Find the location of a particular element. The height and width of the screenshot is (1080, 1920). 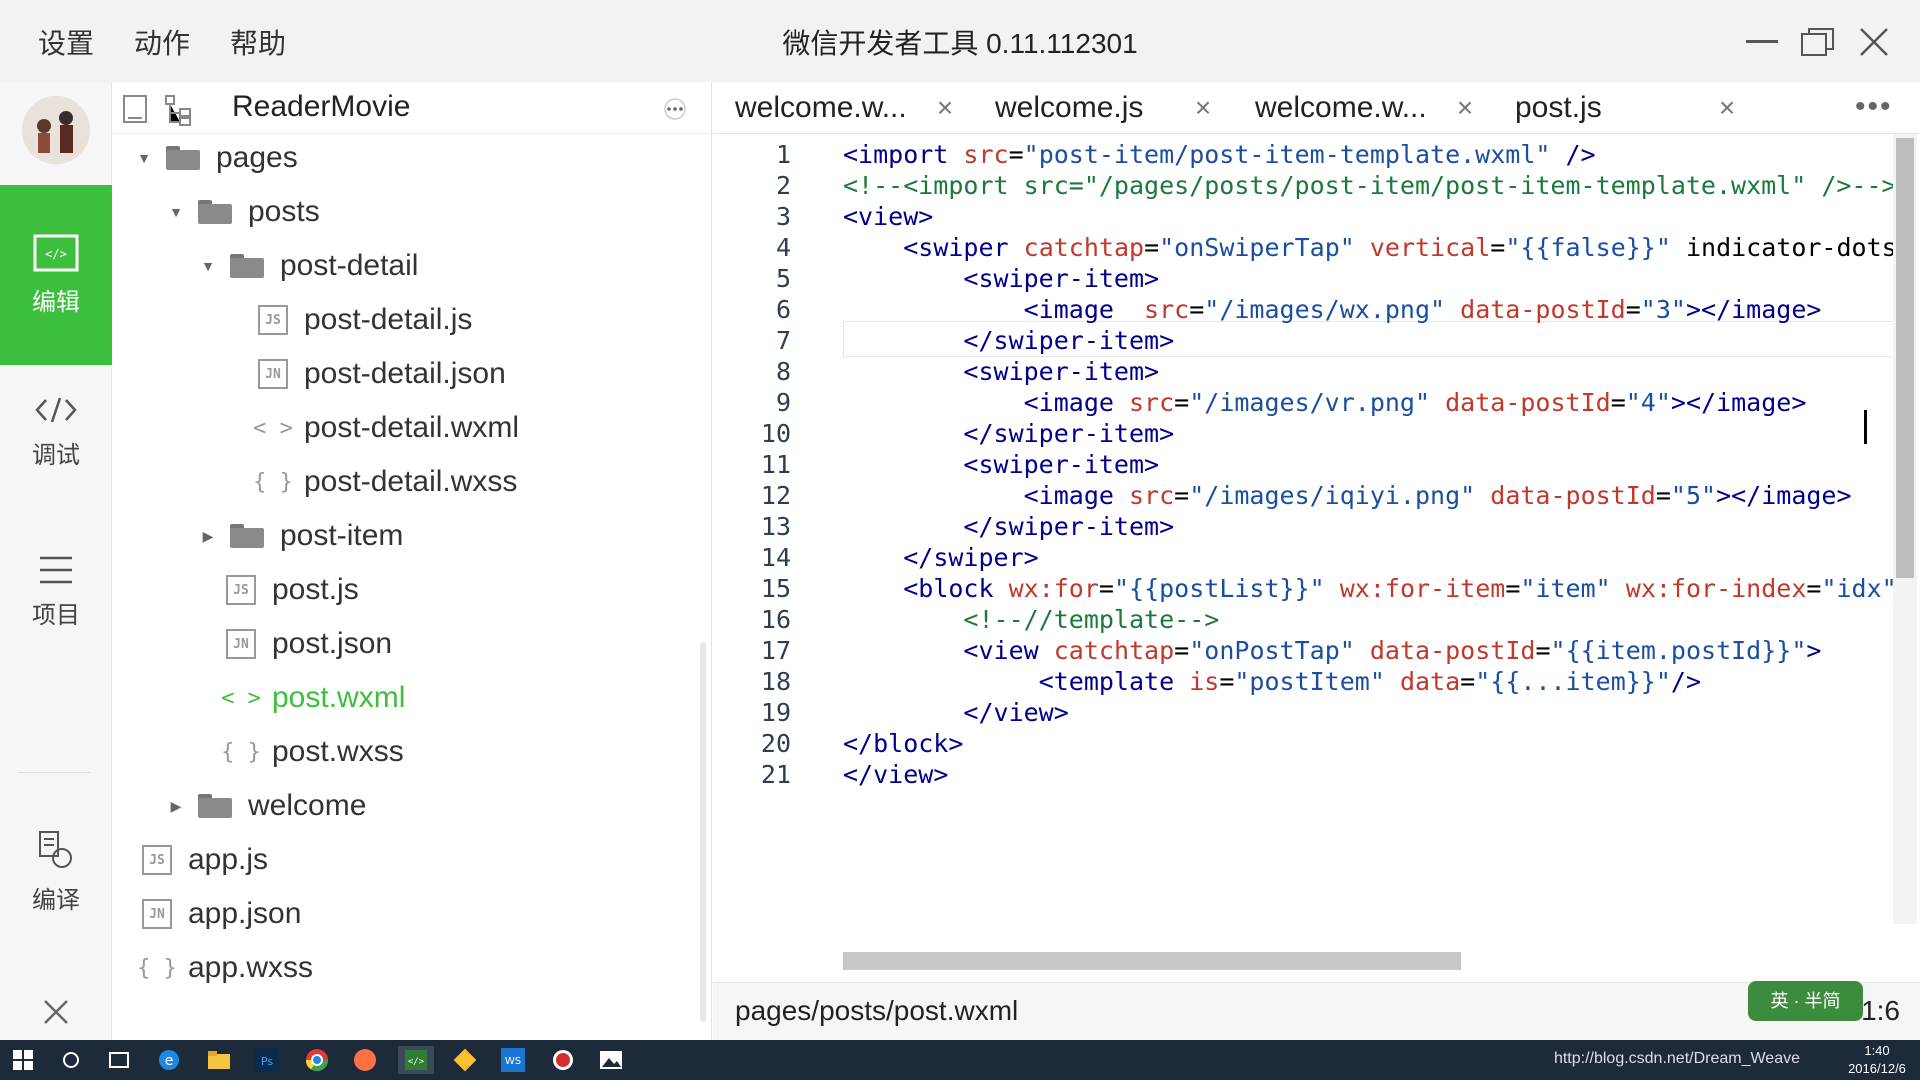

tree-file-post-detail-wxml: < > post-detail.wxml is located at coordinates (386, 428).